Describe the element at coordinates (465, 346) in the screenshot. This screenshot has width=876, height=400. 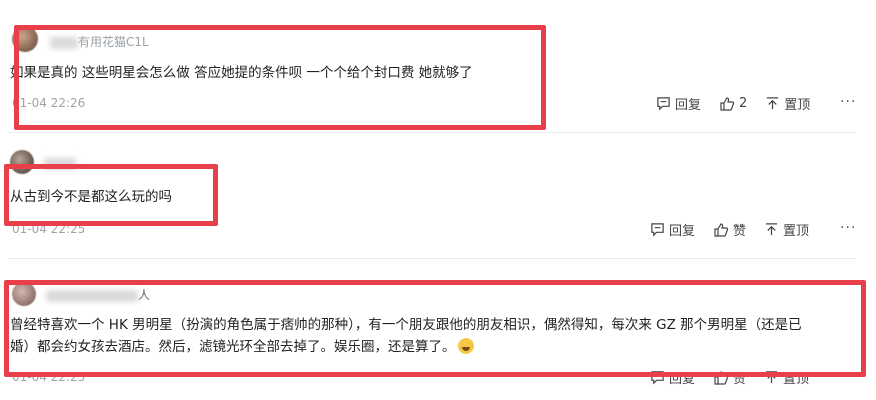
I see `laughing-emoji-icon` at that location.